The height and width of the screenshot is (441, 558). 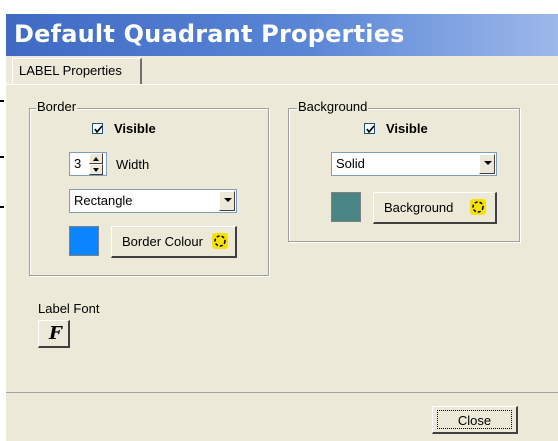 What do you see at coordinates (333, 106) in the screenshot?
I see `background-group-legend: Background` at bounding box center [333, 106].